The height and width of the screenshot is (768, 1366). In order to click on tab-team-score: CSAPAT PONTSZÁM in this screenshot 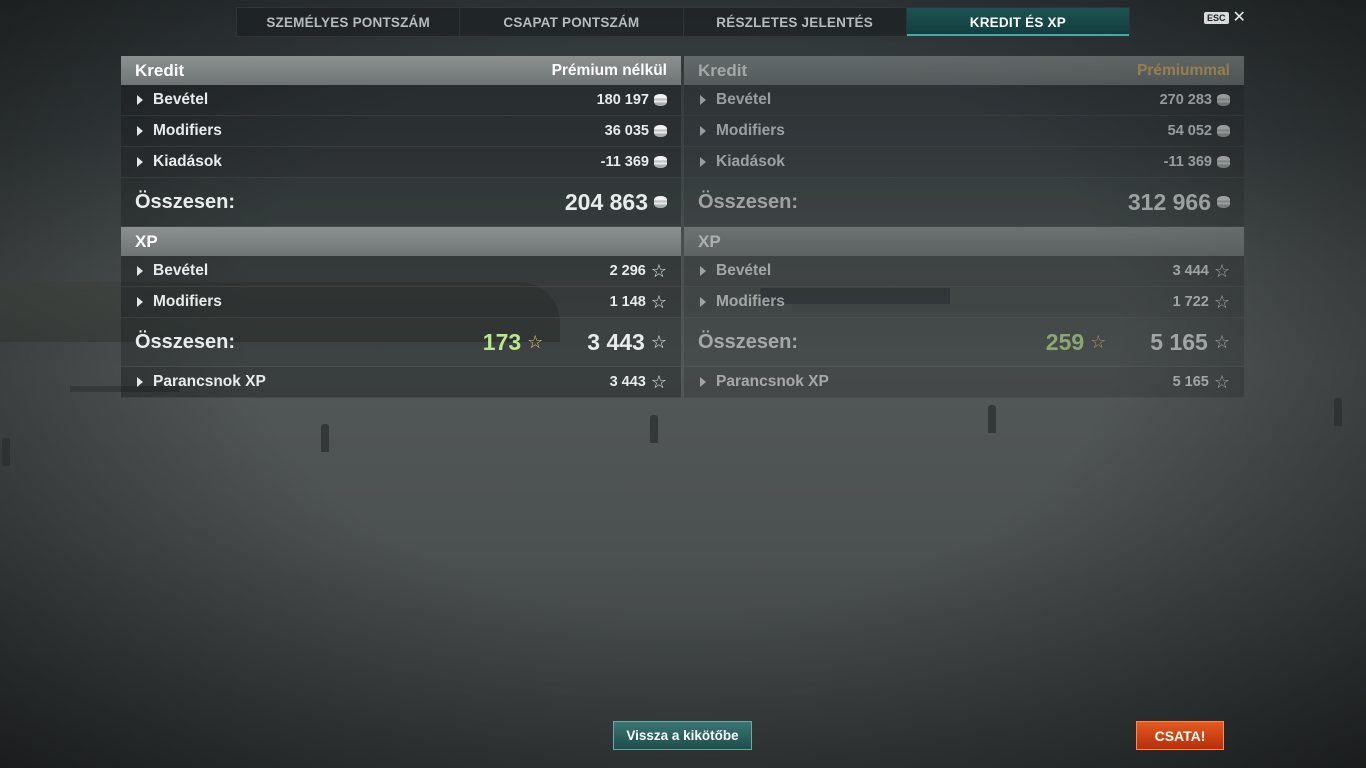, I will do `click(572, 22)`.